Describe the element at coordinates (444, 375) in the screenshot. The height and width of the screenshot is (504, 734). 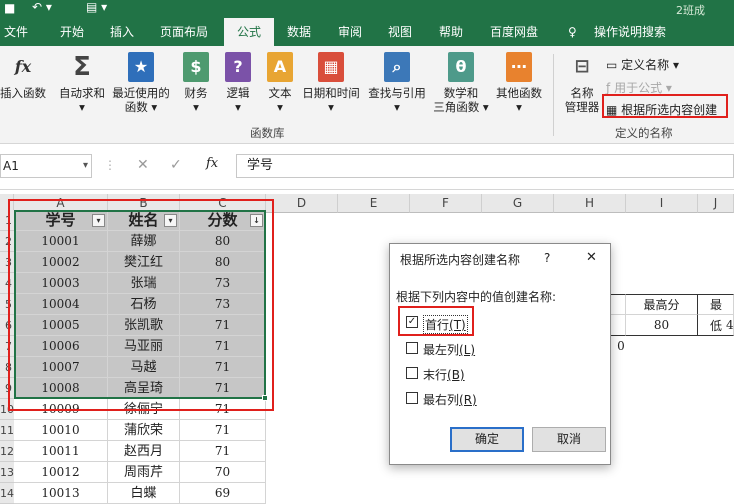
I see `option-bottom-row-label: 末行(B)` at that location.